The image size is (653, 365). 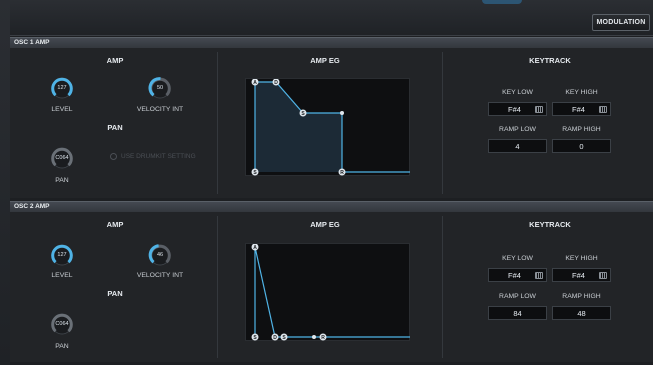 I want to click on envelope-graph: A D S R S, so click(x=330, y=127).